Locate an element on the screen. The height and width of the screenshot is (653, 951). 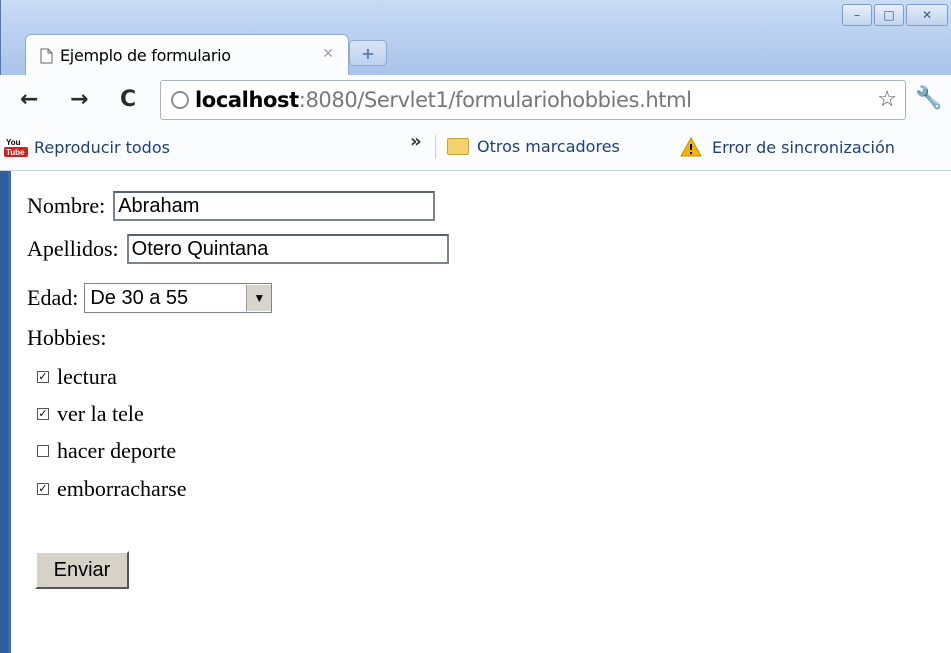
close-icon: ✕ is located at coordinates (927, 15).